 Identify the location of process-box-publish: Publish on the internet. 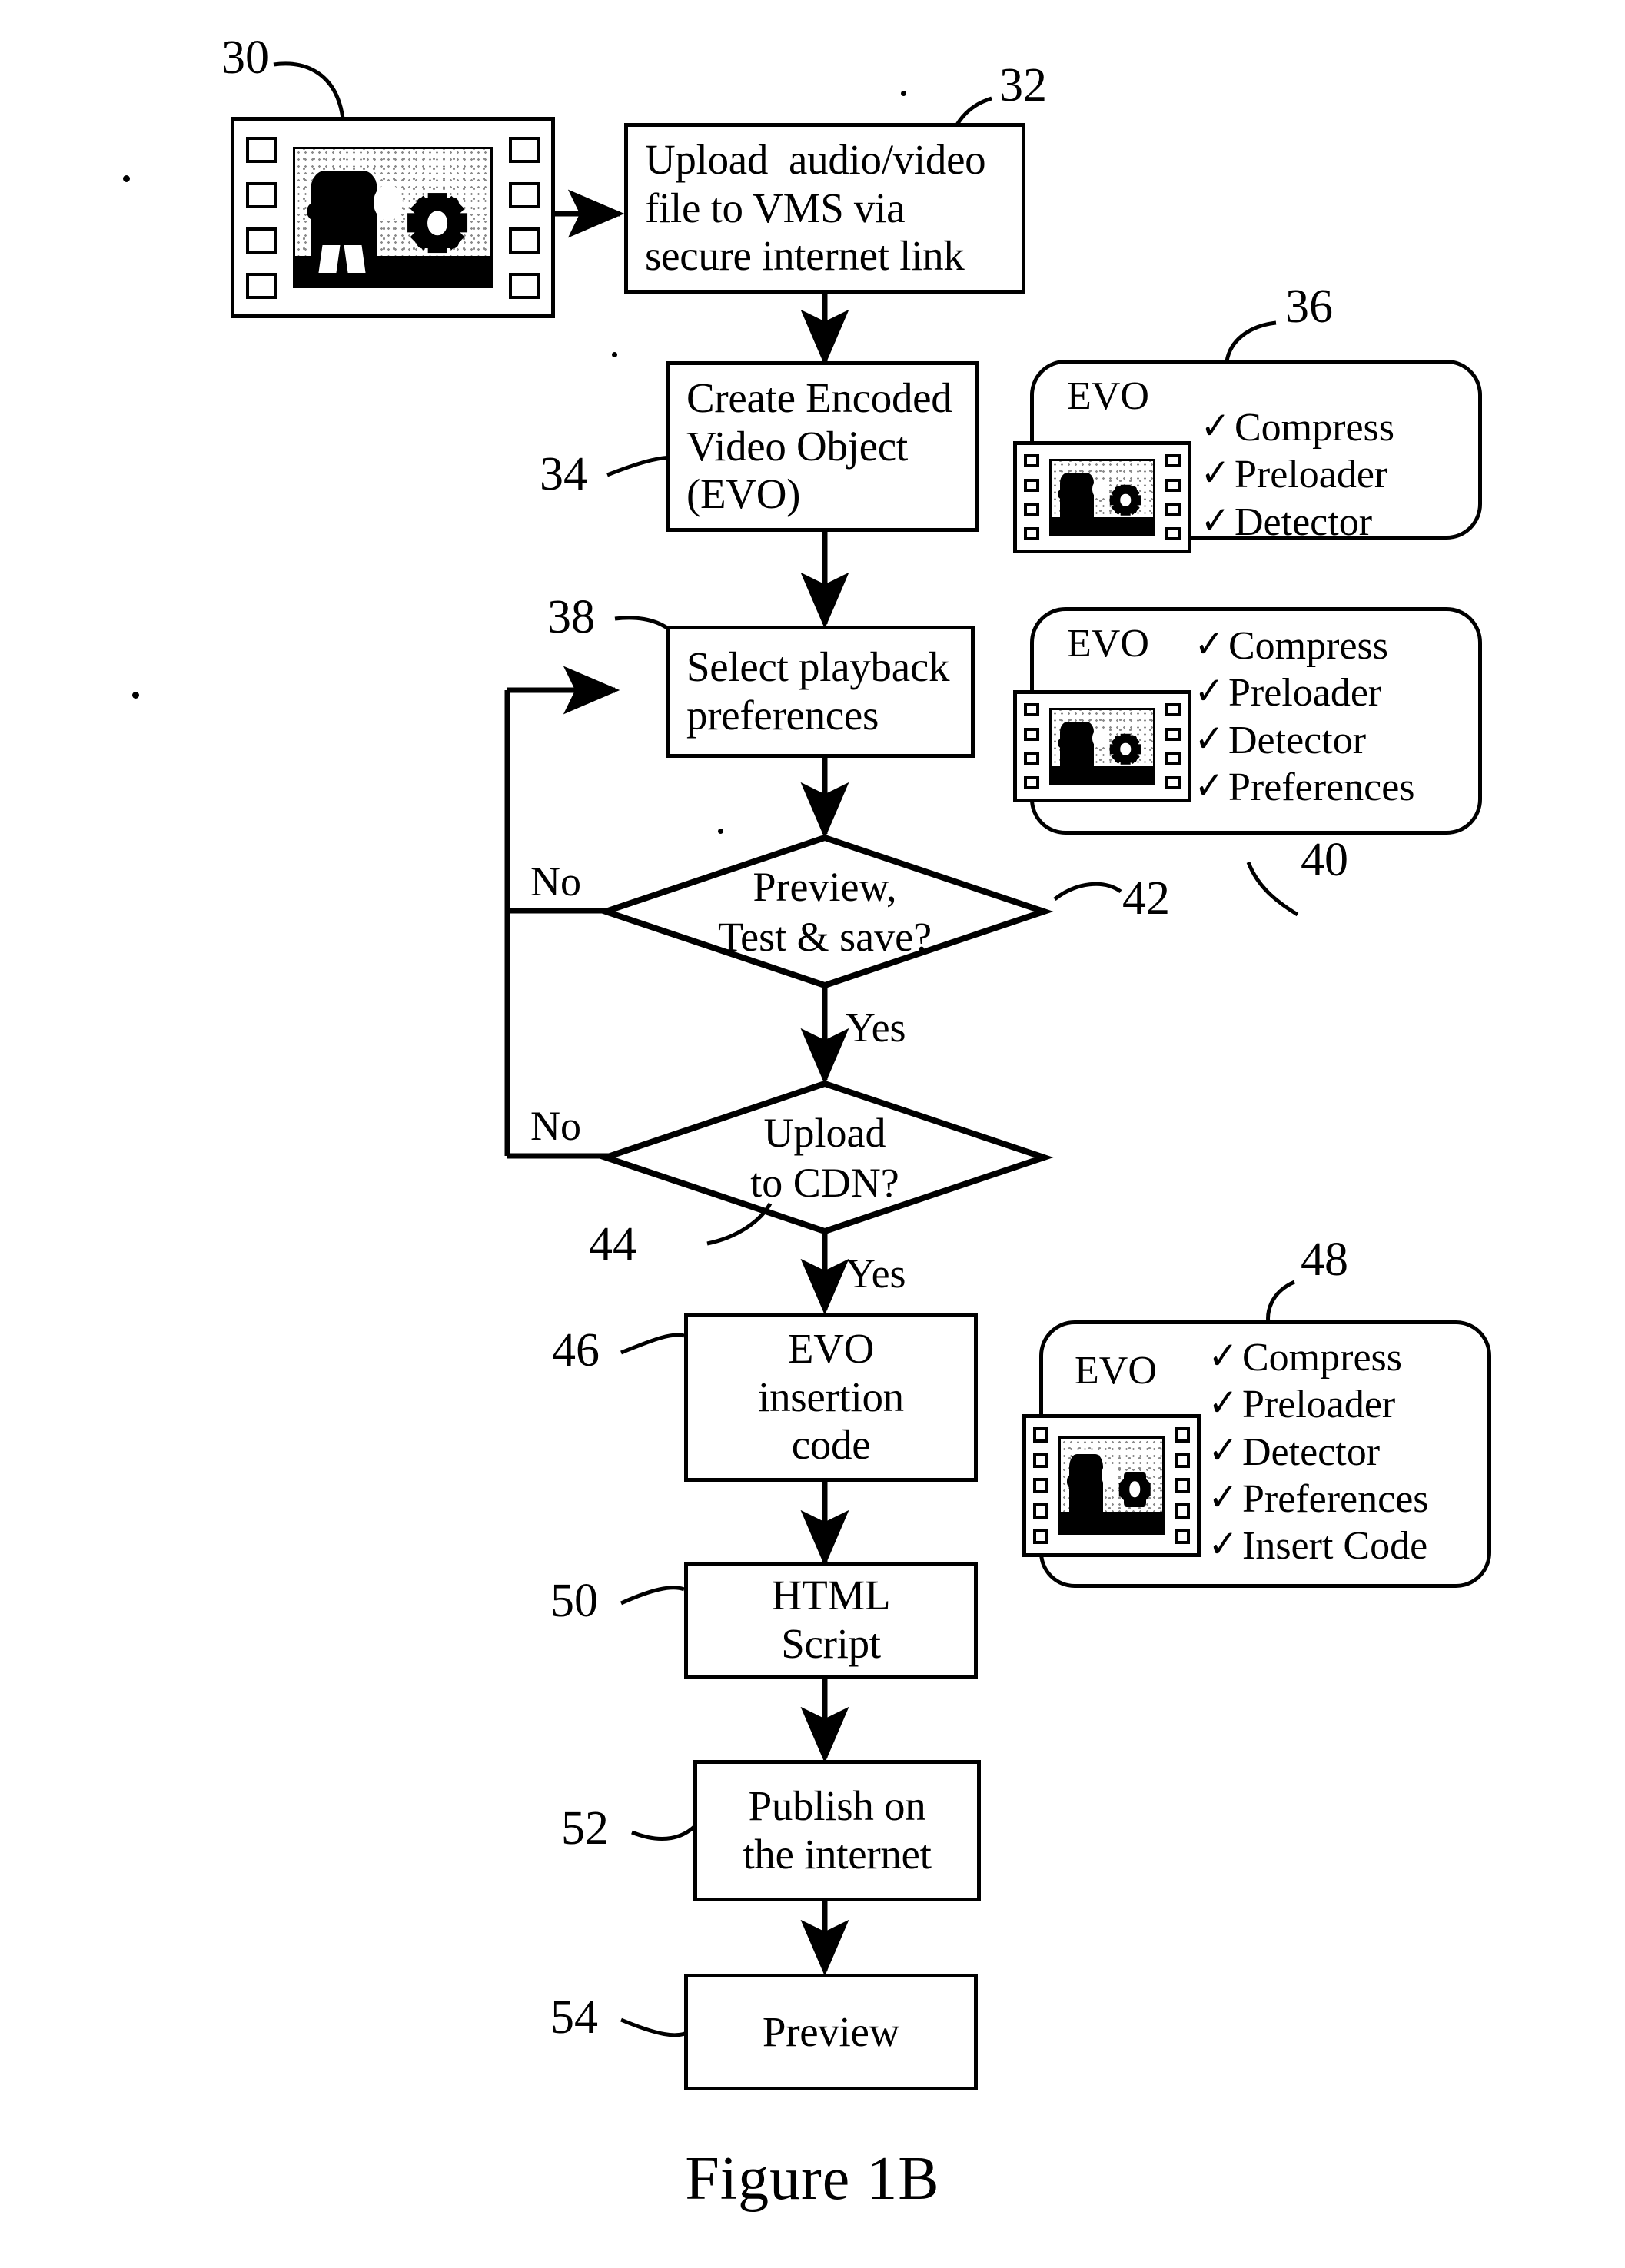
(837, 1830).